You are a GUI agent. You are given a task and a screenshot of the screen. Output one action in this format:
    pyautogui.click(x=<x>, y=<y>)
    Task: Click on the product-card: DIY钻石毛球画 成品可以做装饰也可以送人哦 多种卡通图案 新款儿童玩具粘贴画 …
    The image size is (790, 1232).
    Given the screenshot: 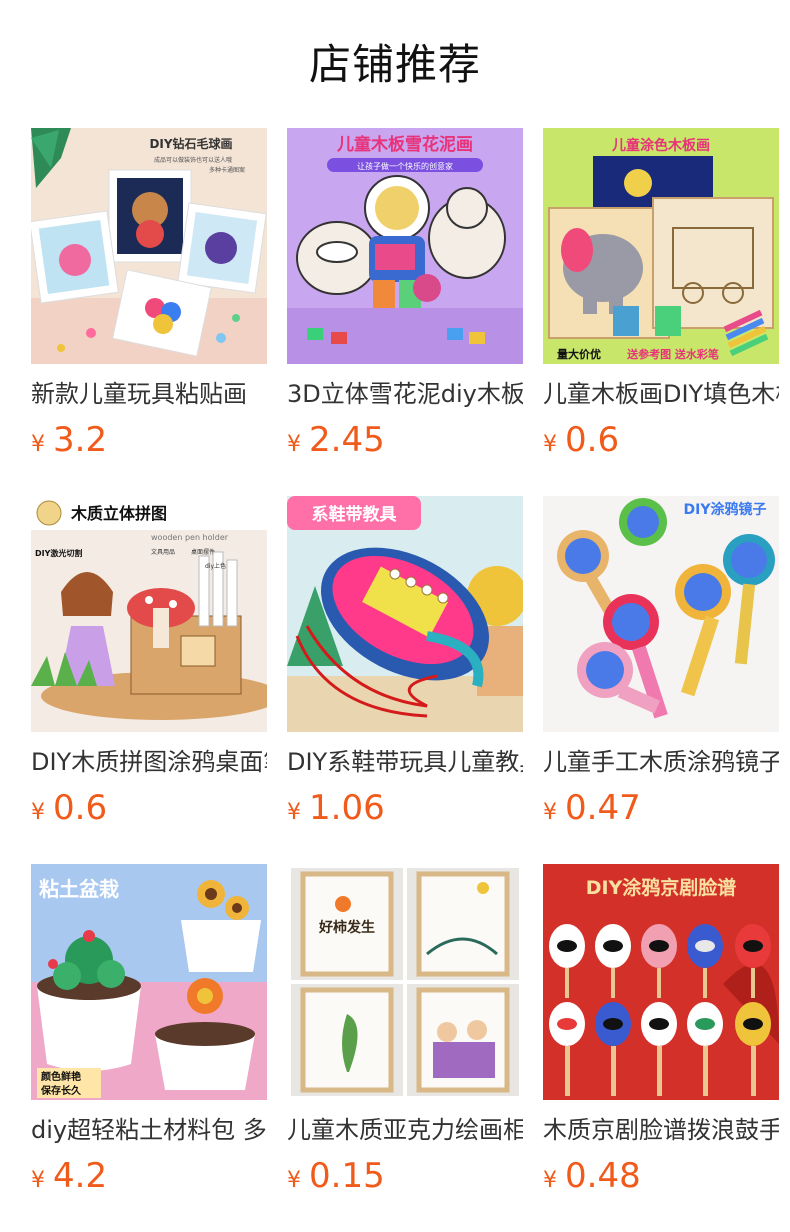 What is the action you would take?
    pyautogui.click(x=149, y=312)
    